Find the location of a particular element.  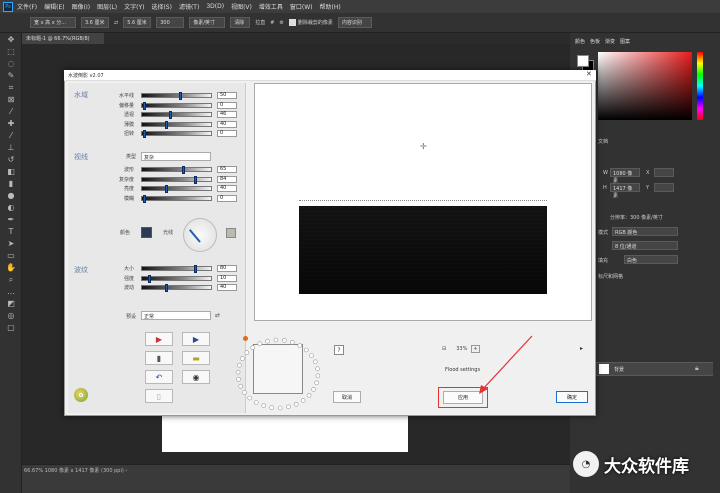

foreground-color-swatch is located at coordinates (583, 61).